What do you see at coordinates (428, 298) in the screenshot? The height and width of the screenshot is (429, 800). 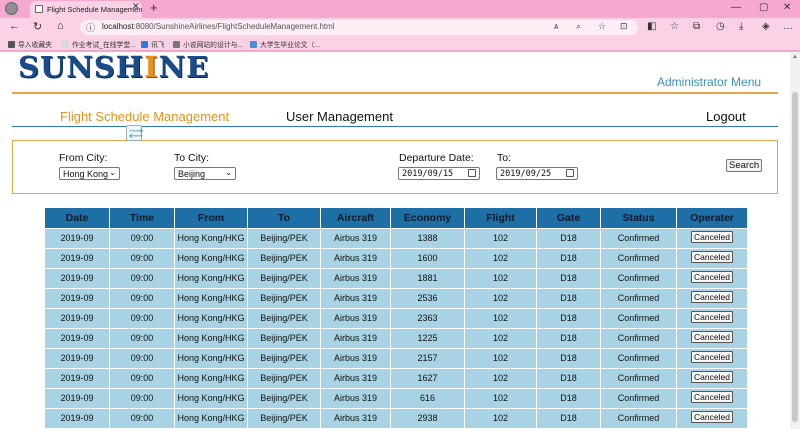 I see `cell-economy-price: 2536` at bounding box center [428, 298].